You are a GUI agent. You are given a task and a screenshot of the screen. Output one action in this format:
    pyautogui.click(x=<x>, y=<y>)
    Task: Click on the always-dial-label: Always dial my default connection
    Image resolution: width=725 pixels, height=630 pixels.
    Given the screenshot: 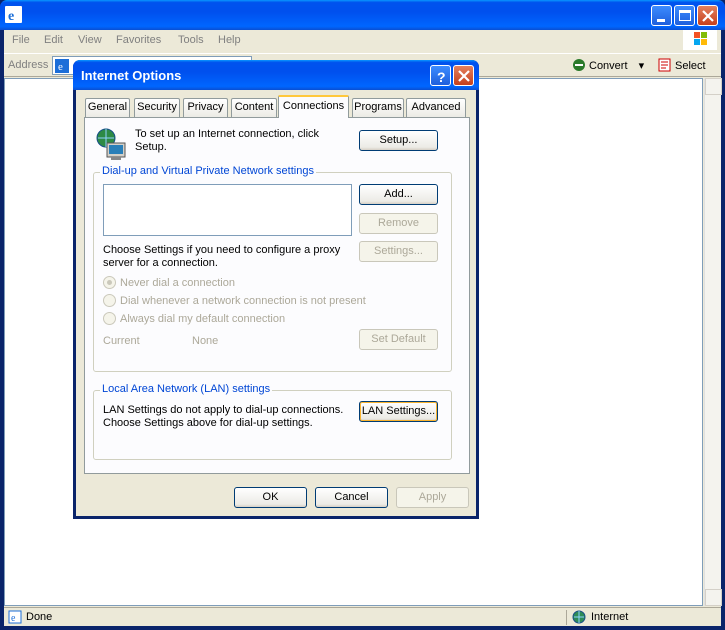 What is the action you would take?
    pyautogui.click(x=203, y=319)
    